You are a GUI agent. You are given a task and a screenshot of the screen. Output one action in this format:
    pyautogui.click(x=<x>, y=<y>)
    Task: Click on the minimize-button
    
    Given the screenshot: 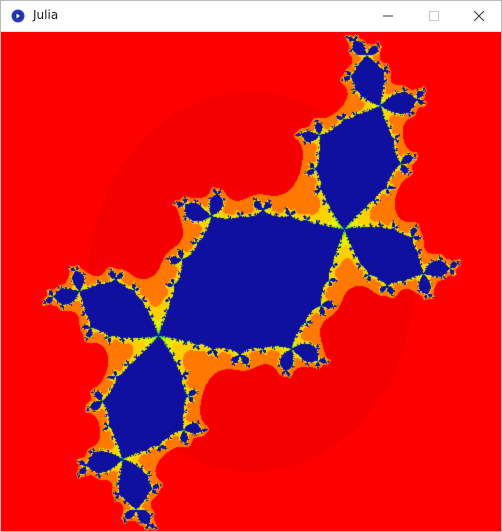 What is the action you would take?
    pyautogui.click(x=388, y=16)
    